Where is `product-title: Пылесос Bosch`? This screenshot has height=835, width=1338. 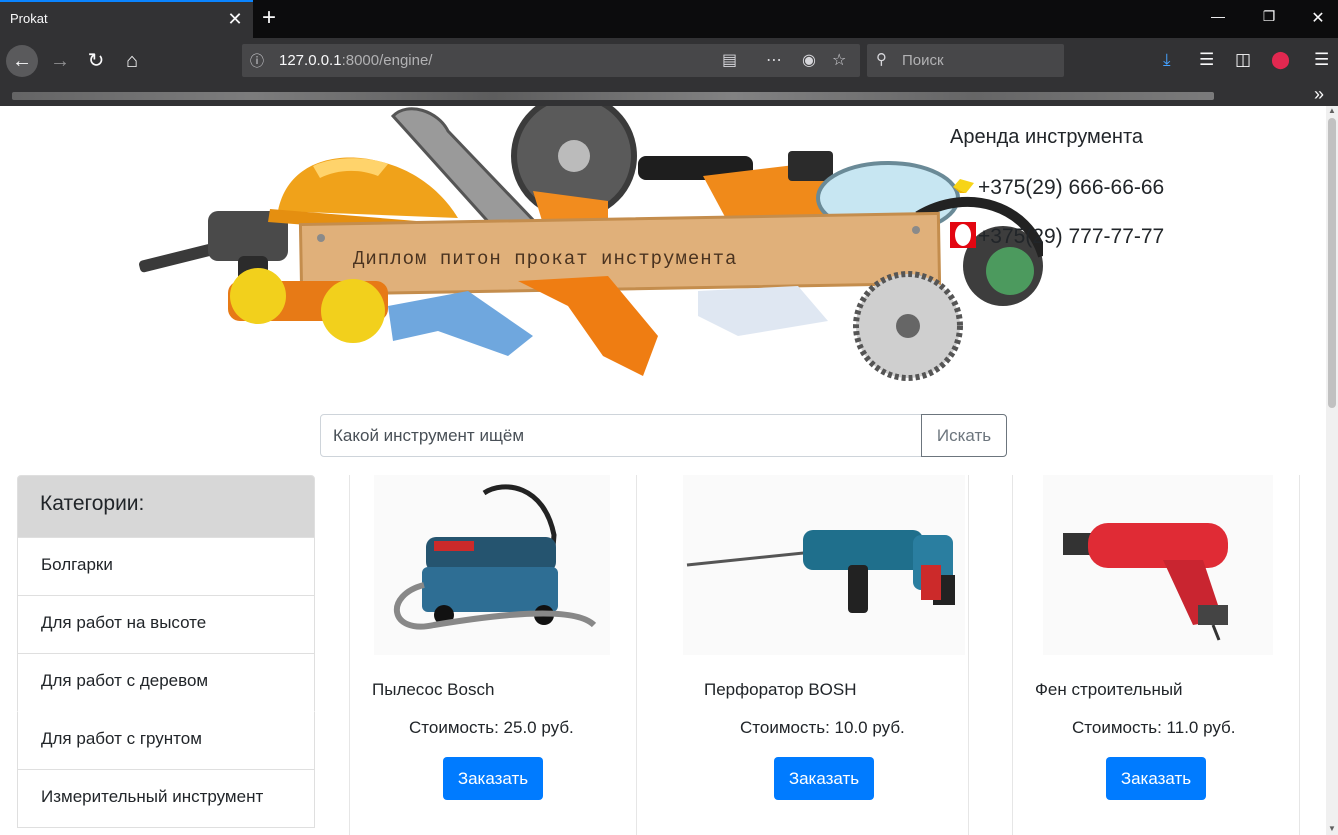 product-title: Пылесос Bosch is located at coordinates (433, 690).